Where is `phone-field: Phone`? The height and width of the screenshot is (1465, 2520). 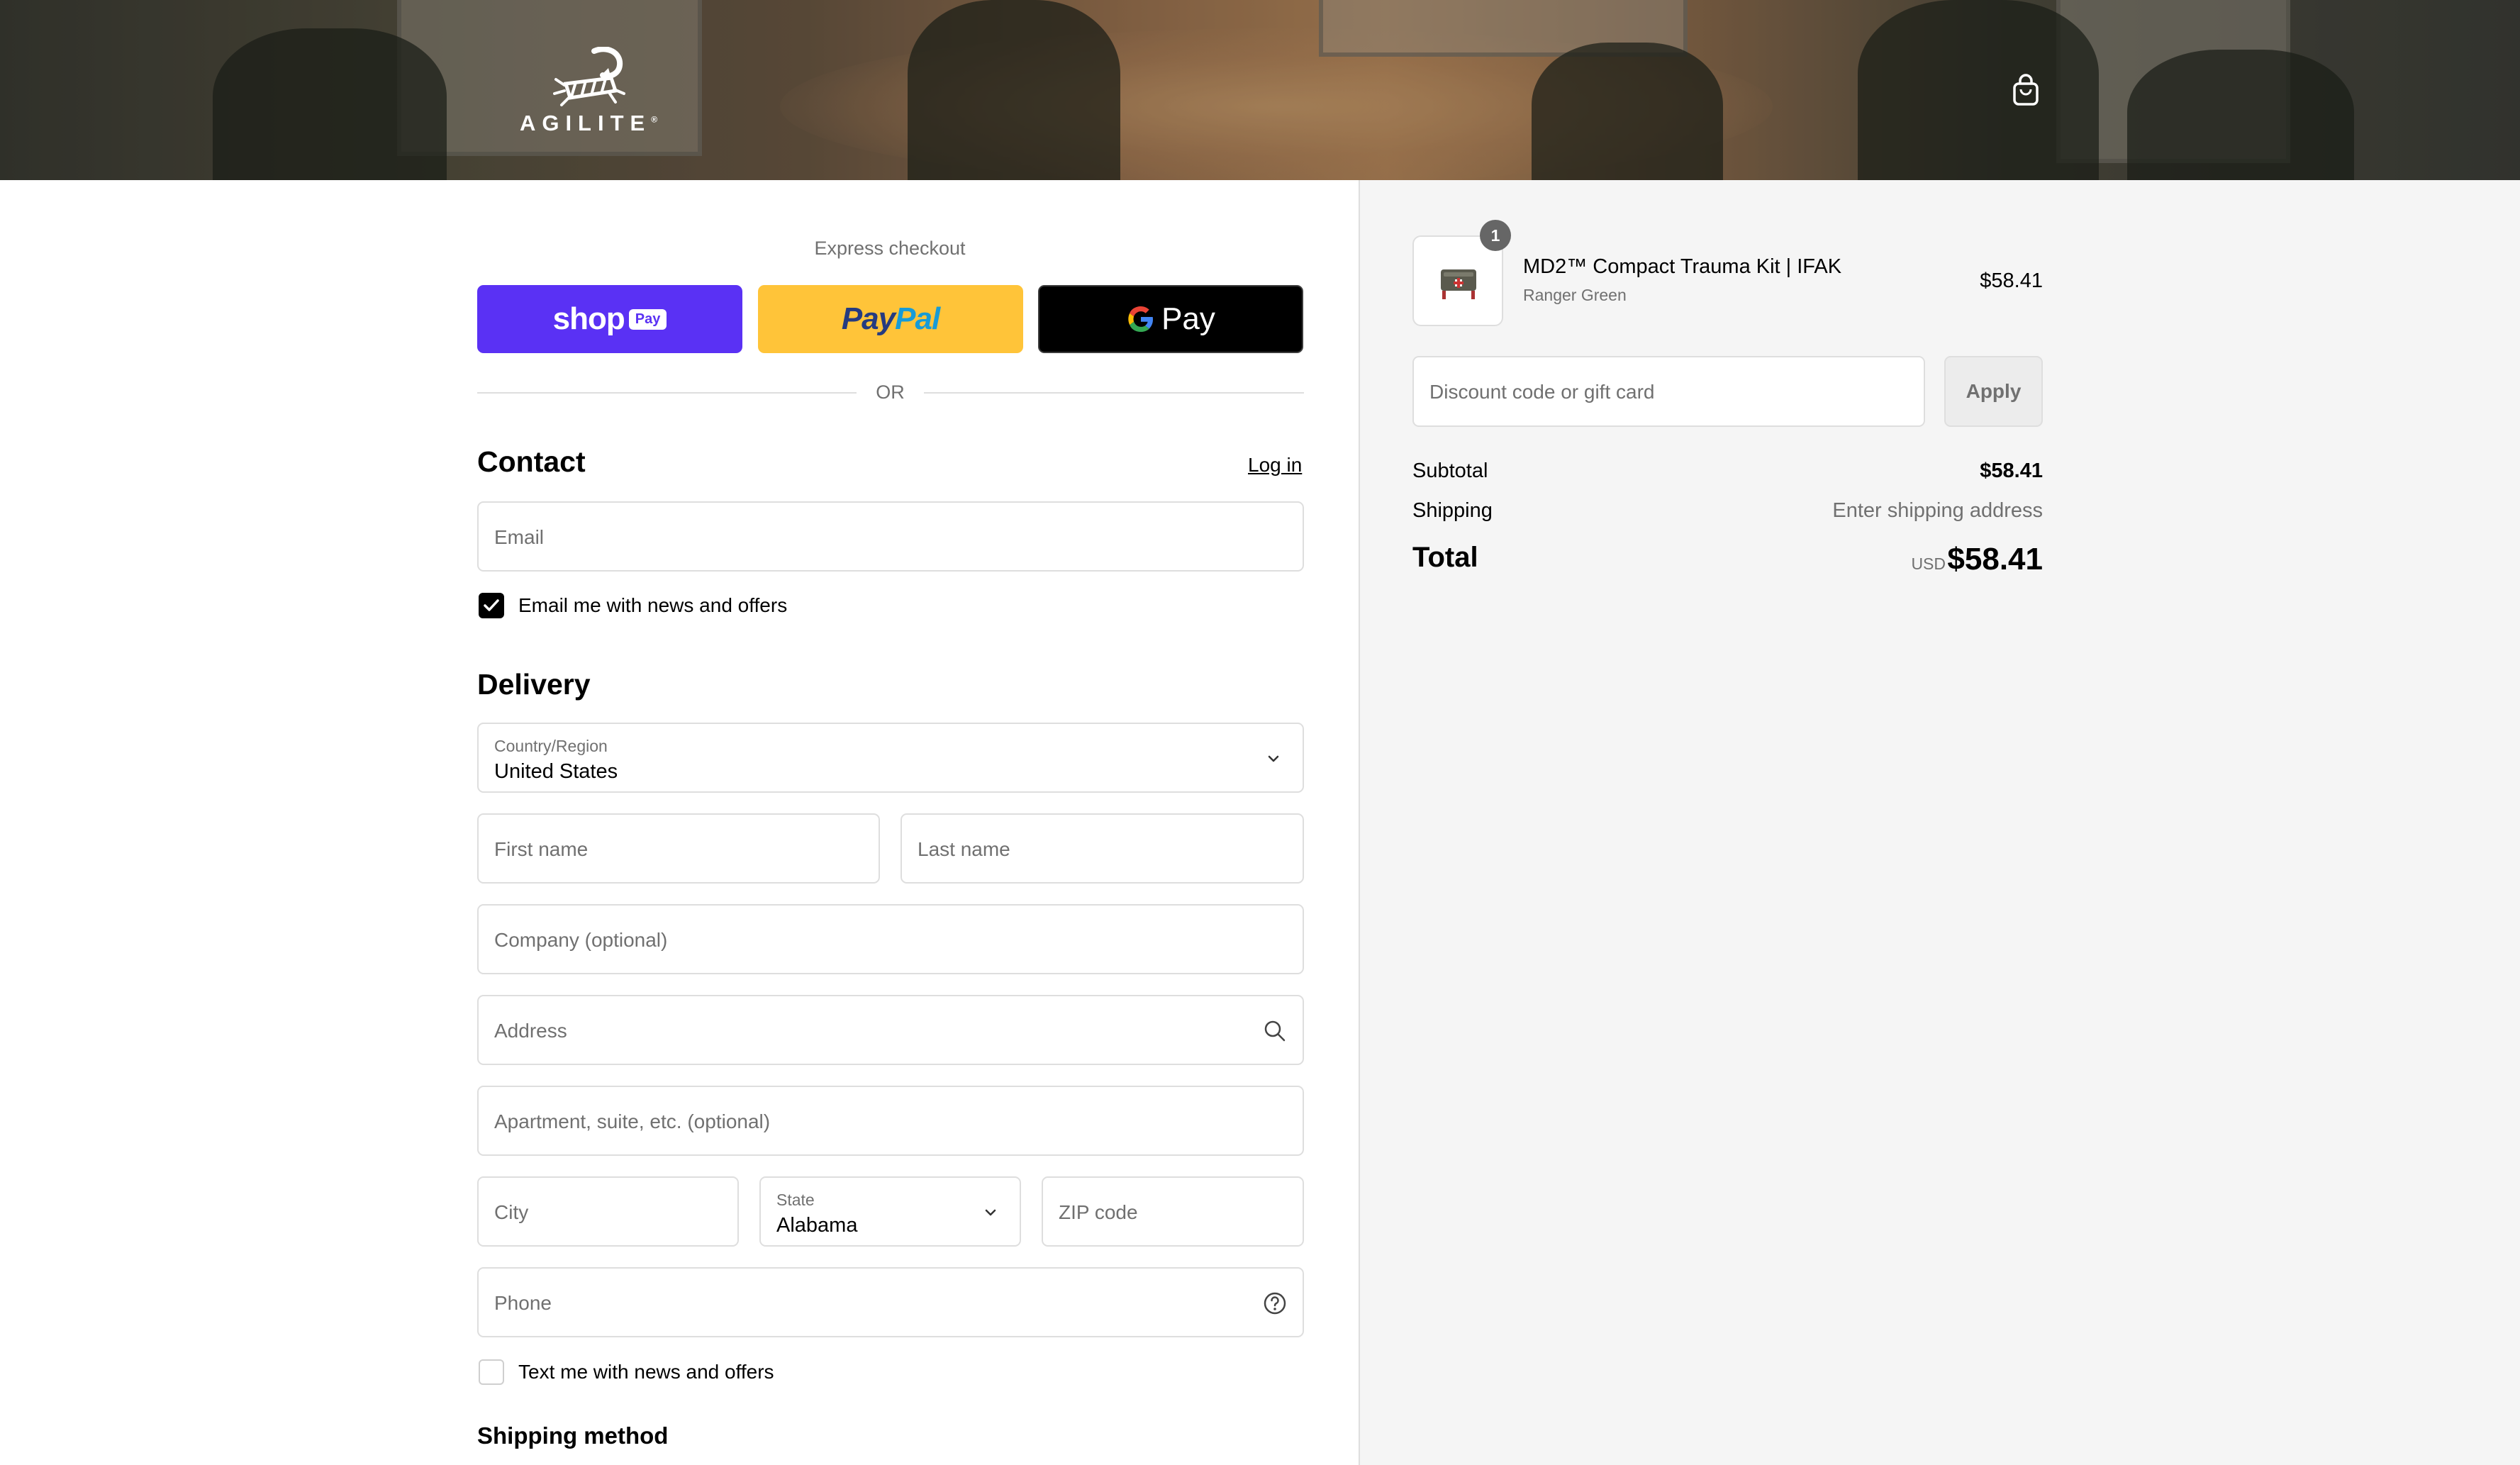
phone-field: Phone is located at coordinates (890, 1302).